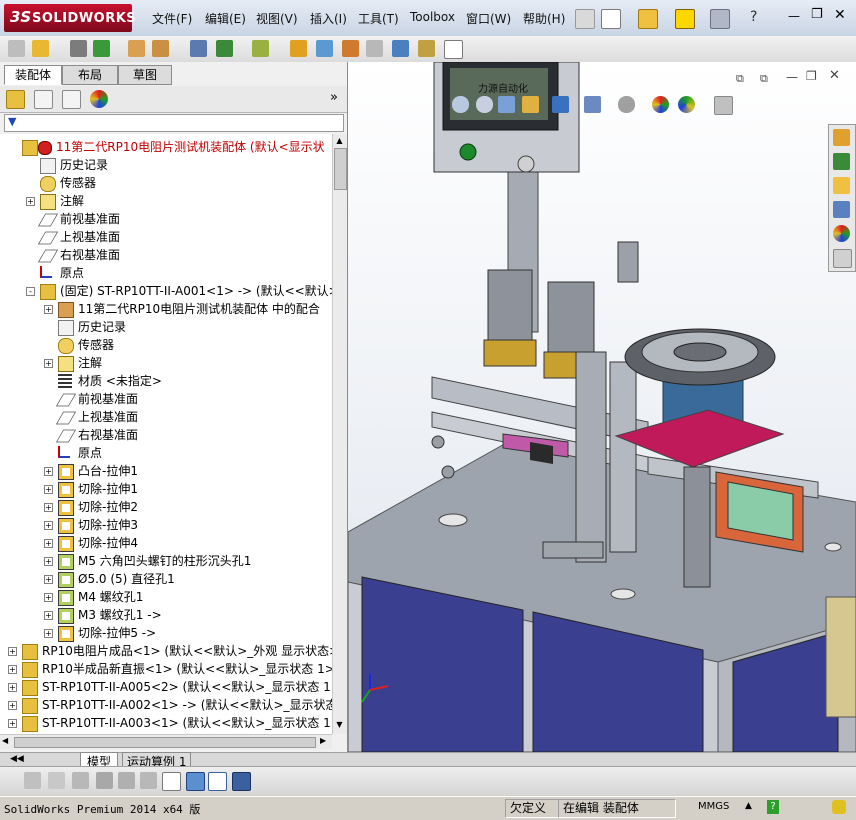  Describe the element at coordinates (277, 18) in the screenshot. I see `menu-view: 视图(V)` at that location.